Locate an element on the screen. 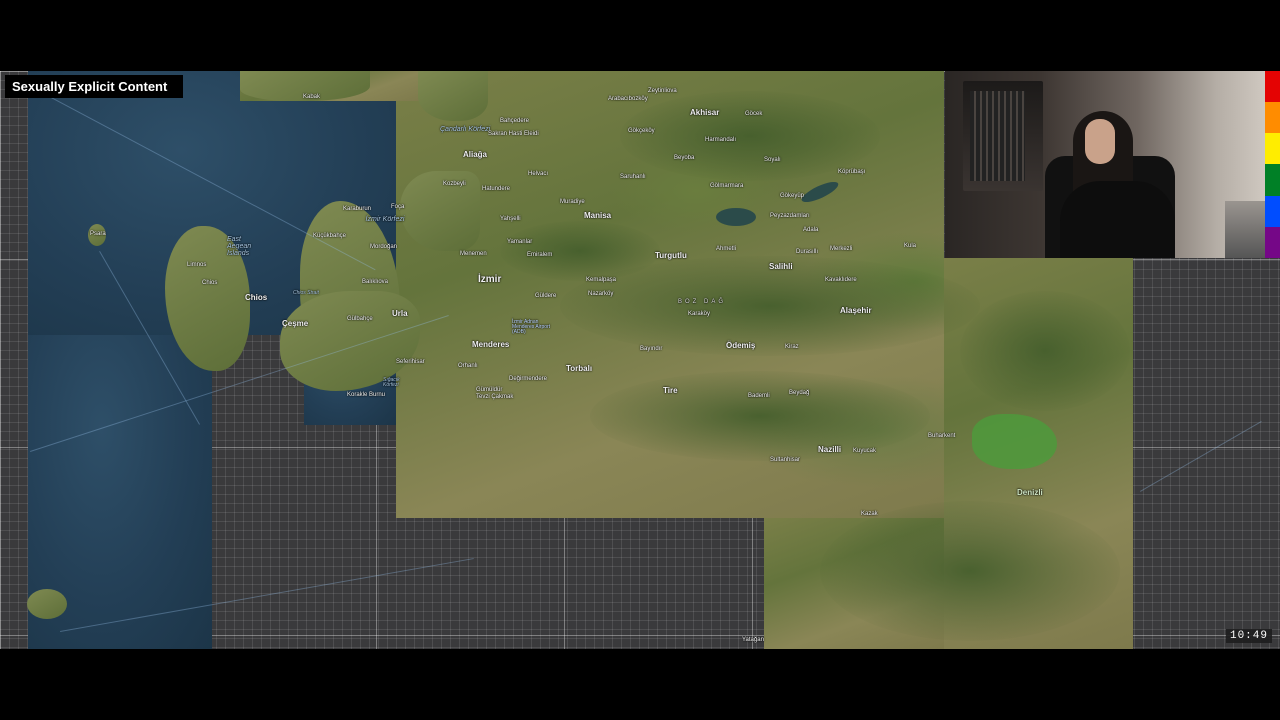 The height and width of the screenshot is (720, 1280). place-label: Balıklıova is located at coordinates (375, 282).